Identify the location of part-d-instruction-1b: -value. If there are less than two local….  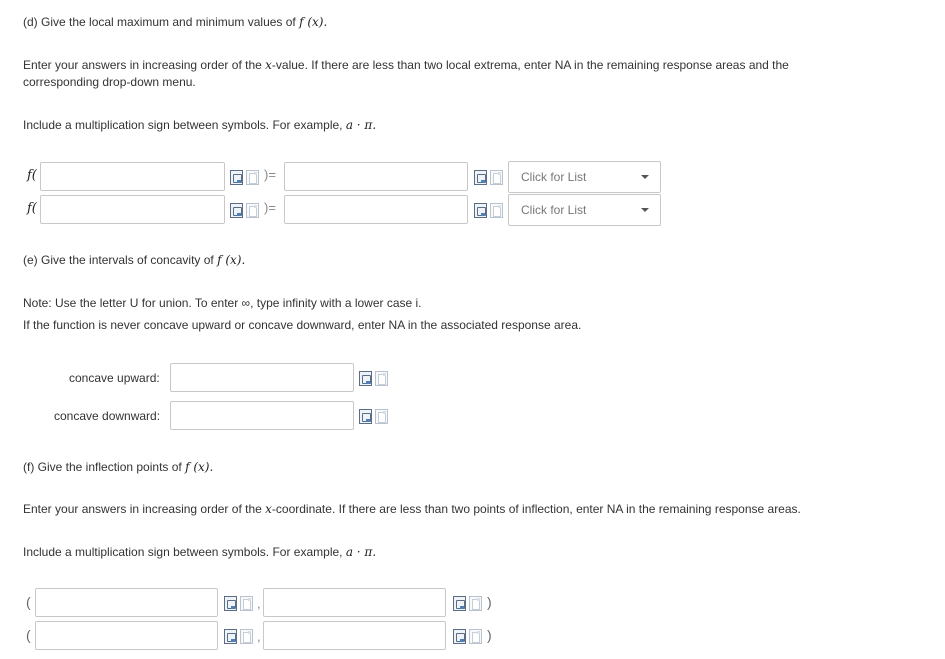
(530, 65).